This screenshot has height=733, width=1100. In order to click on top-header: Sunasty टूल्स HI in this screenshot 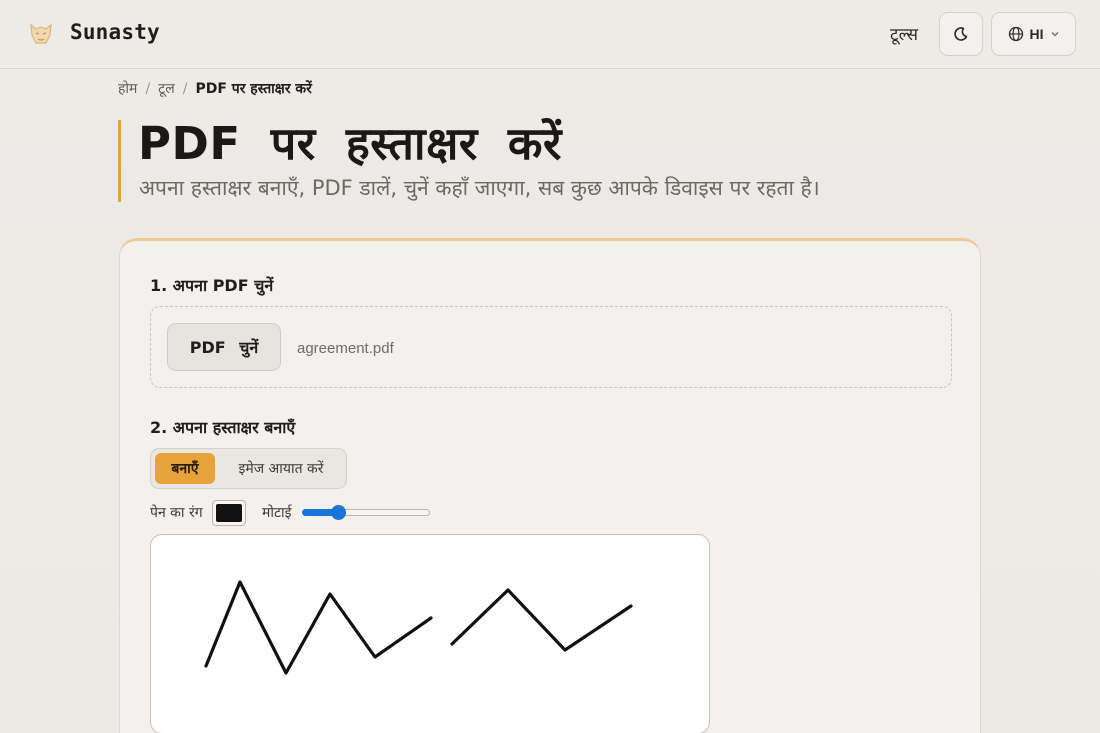, I will do `click(550, 34)`.